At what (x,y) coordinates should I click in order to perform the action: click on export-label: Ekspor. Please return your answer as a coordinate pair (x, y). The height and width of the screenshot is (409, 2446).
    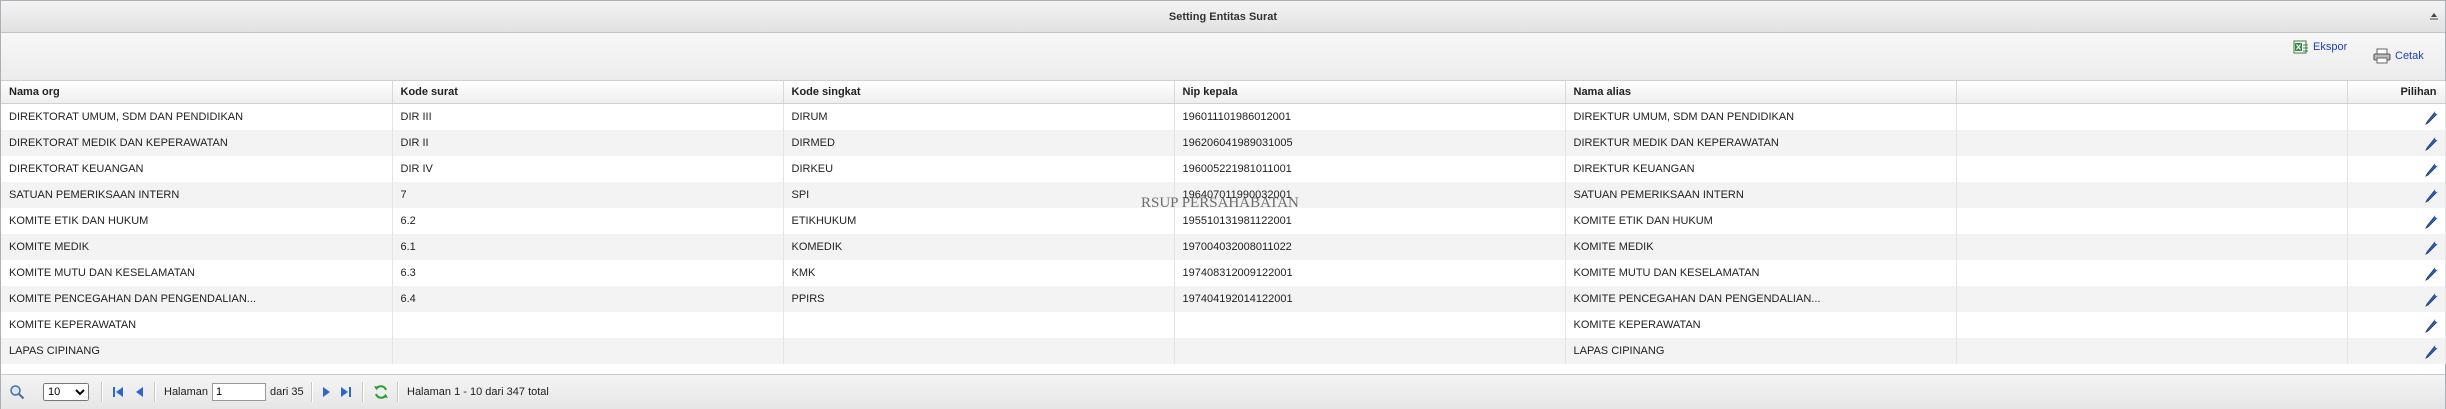
    Looking at the image, I should click on (2330, 47).